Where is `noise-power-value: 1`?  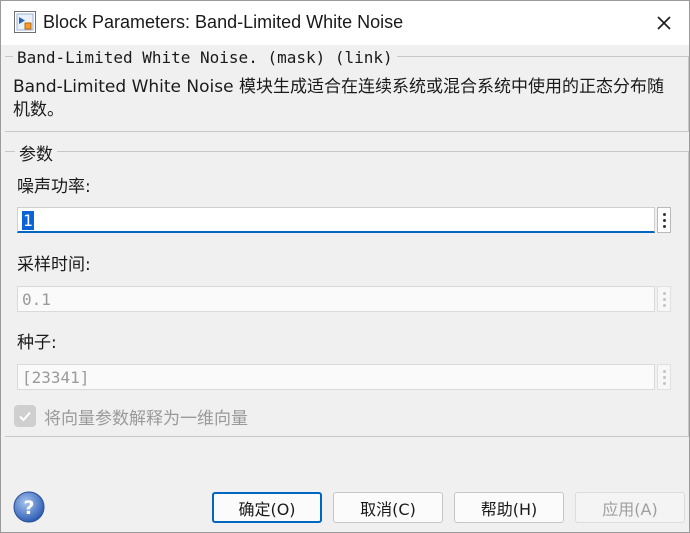
noise-power-value: 1 is located at coordinates (28, 220).